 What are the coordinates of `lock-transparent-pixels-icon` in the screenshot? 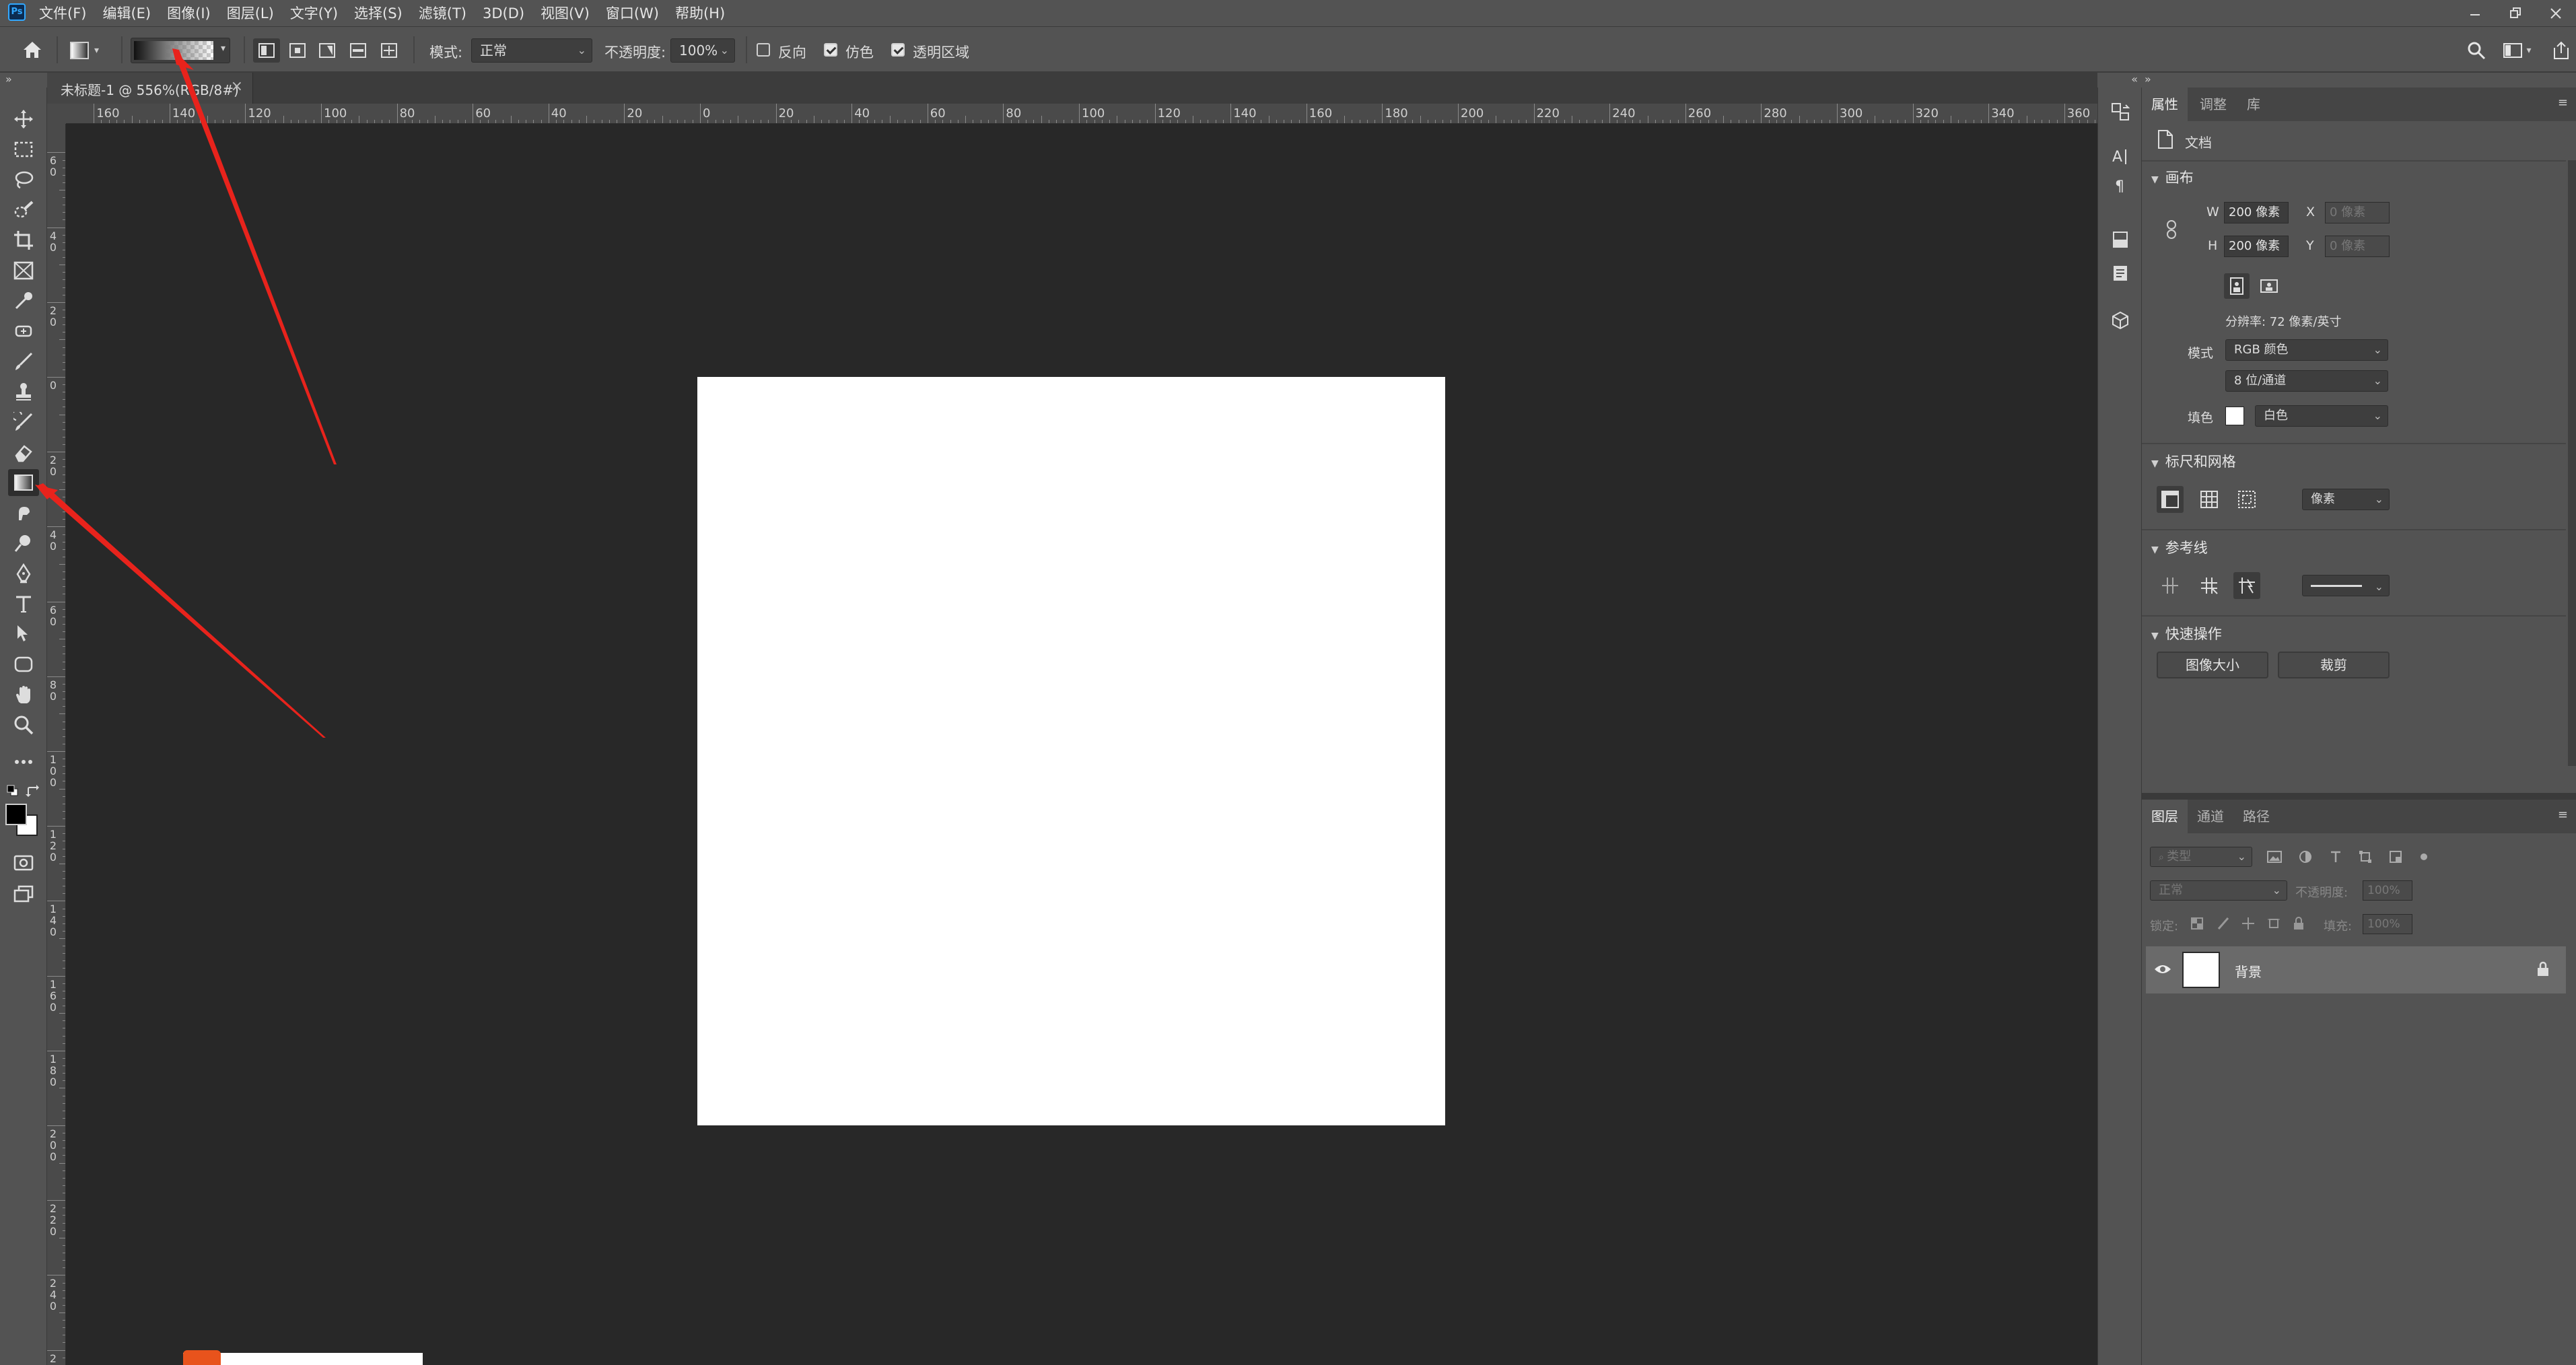 It's located at (2197, 924).